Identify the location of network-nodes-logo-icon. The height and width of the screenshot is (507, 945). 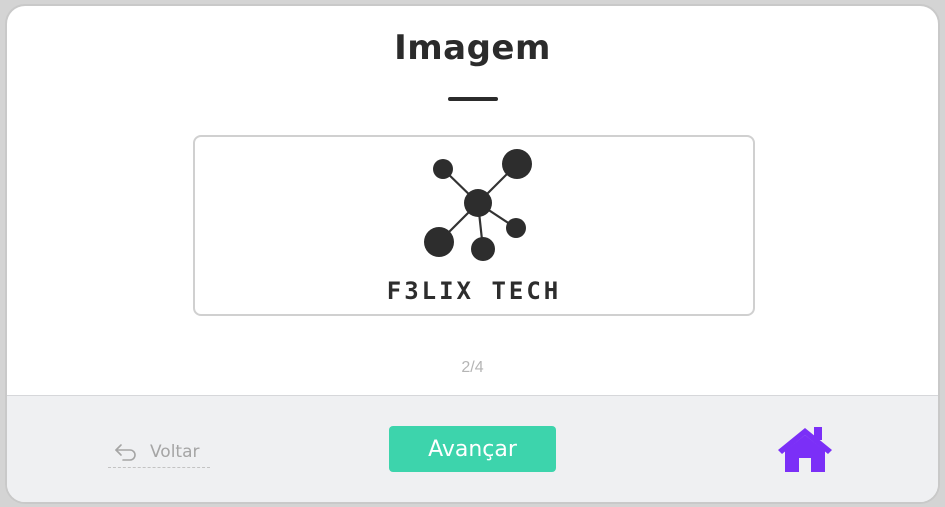
(478, 205).